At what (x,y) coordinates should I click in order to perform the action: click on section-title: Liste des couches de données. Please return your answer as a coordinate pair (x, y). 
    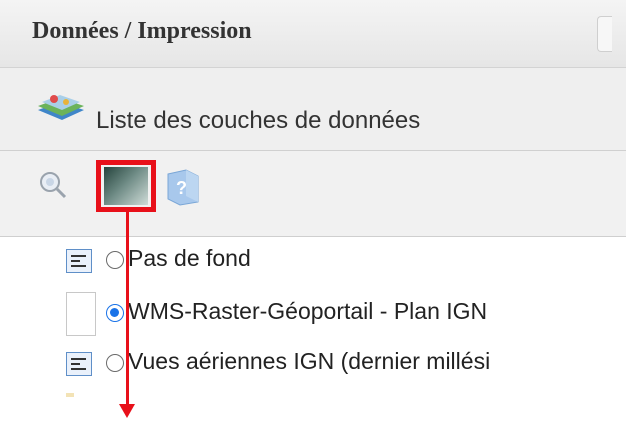
    Looking at the image, I should click on (258, 120).